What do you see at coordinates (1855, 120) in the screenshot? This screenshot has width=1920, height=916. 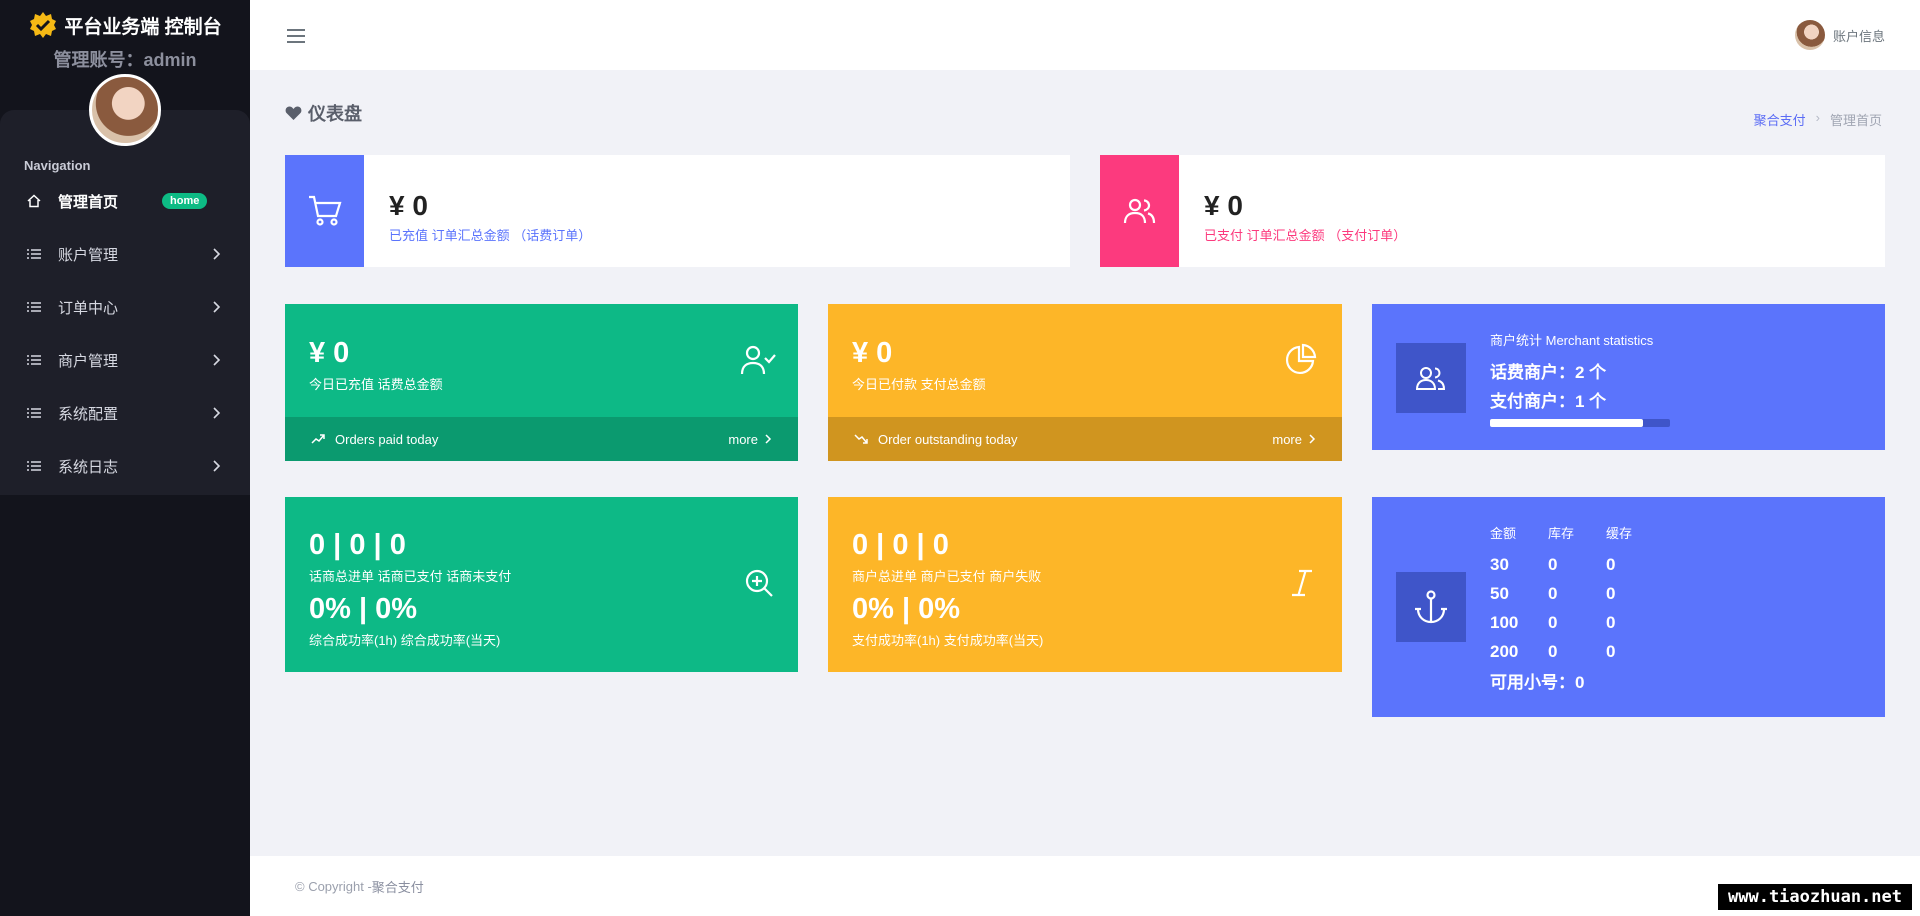 I see `breadcrumb-current: 管理首页` at bounding box center [1855, 120].